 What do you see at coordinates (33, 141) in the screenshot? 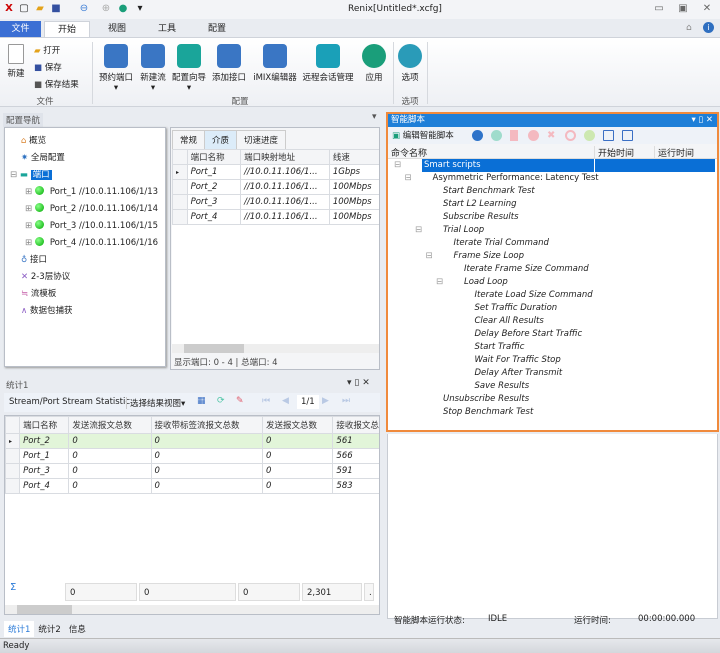
I see `nav-item-0: ⌂ 概览` at bounding box center [33, 141].